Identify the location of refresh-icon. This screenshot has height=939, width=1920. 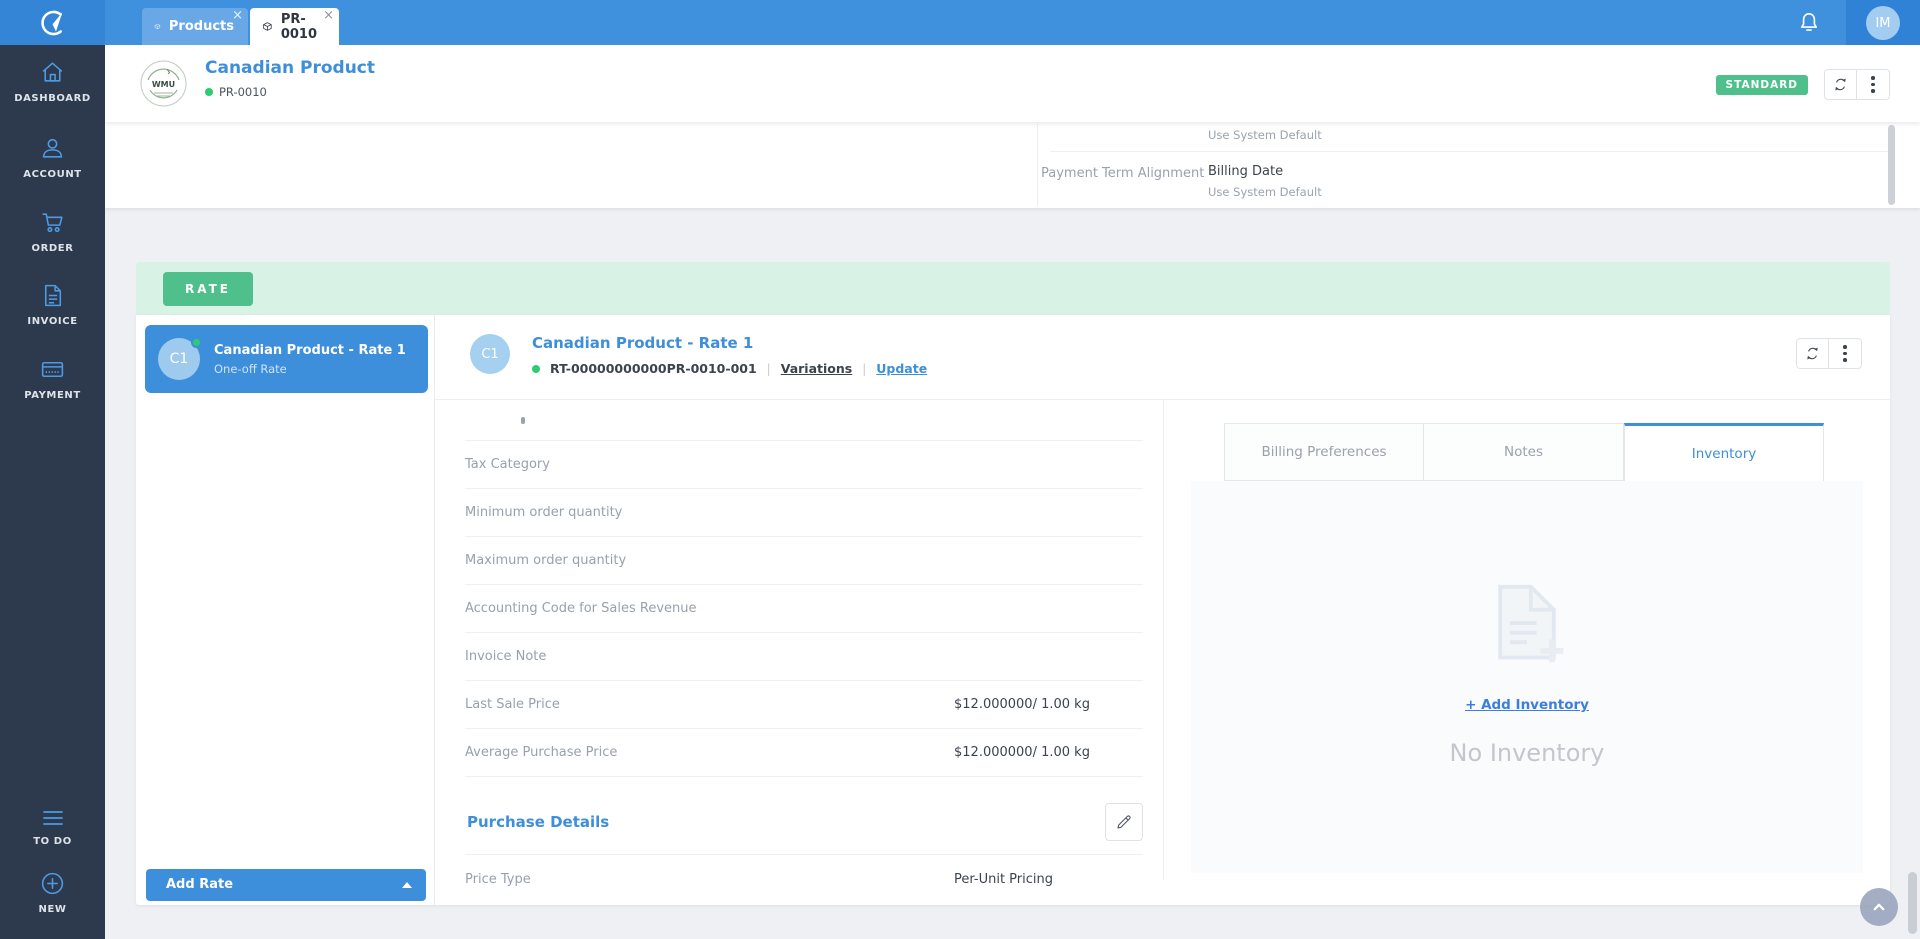
(1840, 84).